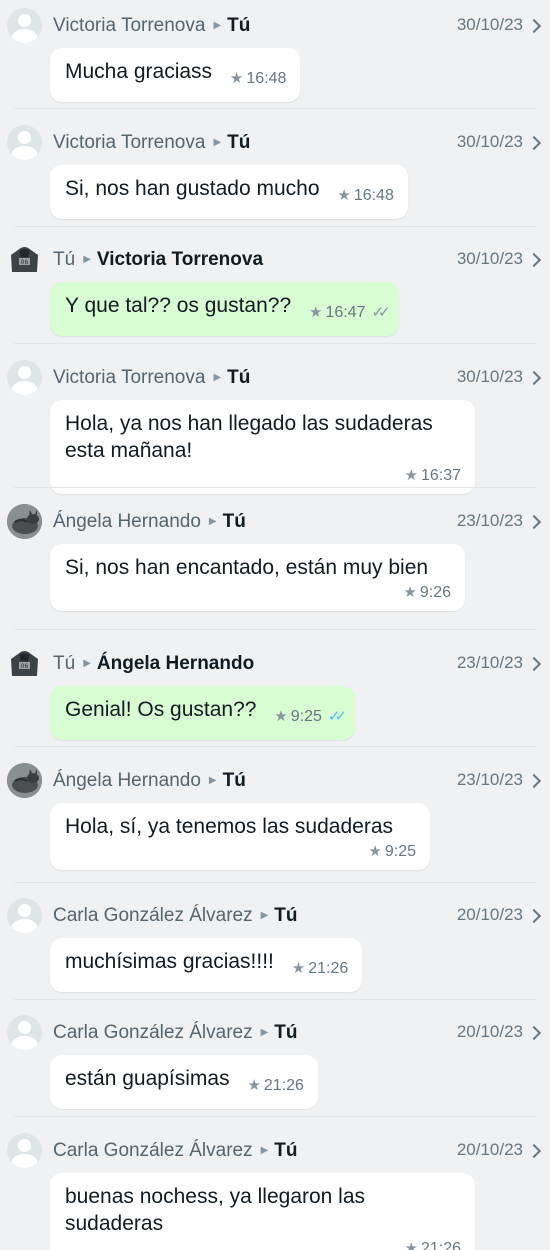 Image resolution: width=550 pixels, height=1250 pixels. What do you see at coordinates (178, 305) in the screenshot?
I see `message-text: Y que tal?? os gustan??` at bounding box center [178, 305].